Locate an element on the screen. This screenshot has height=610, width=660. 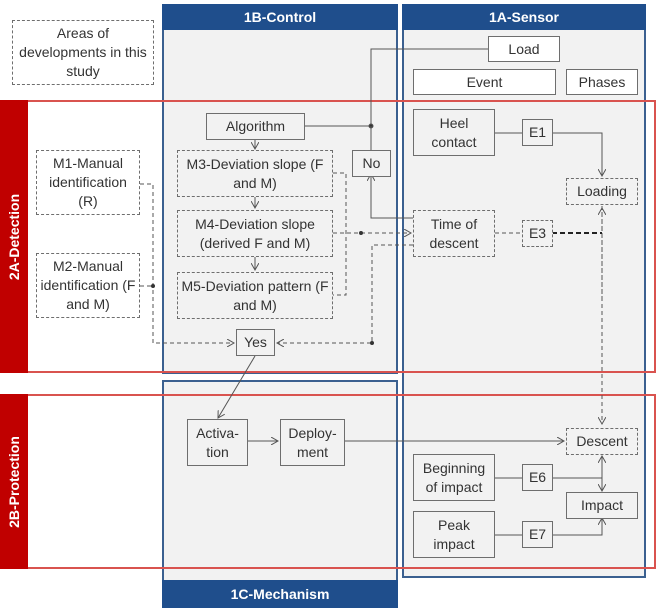
e6-node: E6 is located at coordinates (537, 477).